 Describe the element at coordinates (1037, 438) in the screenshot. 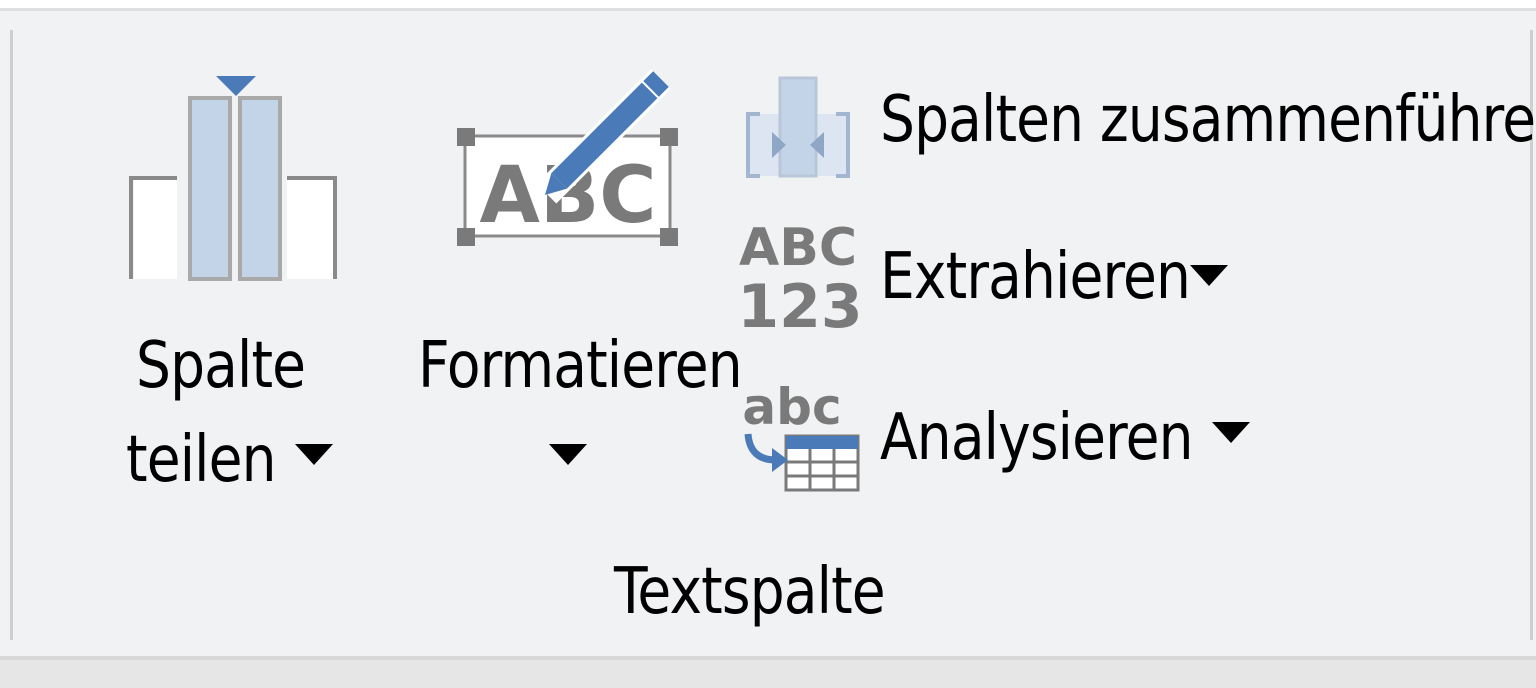

I see `parse-label: Analysieren` at that location.